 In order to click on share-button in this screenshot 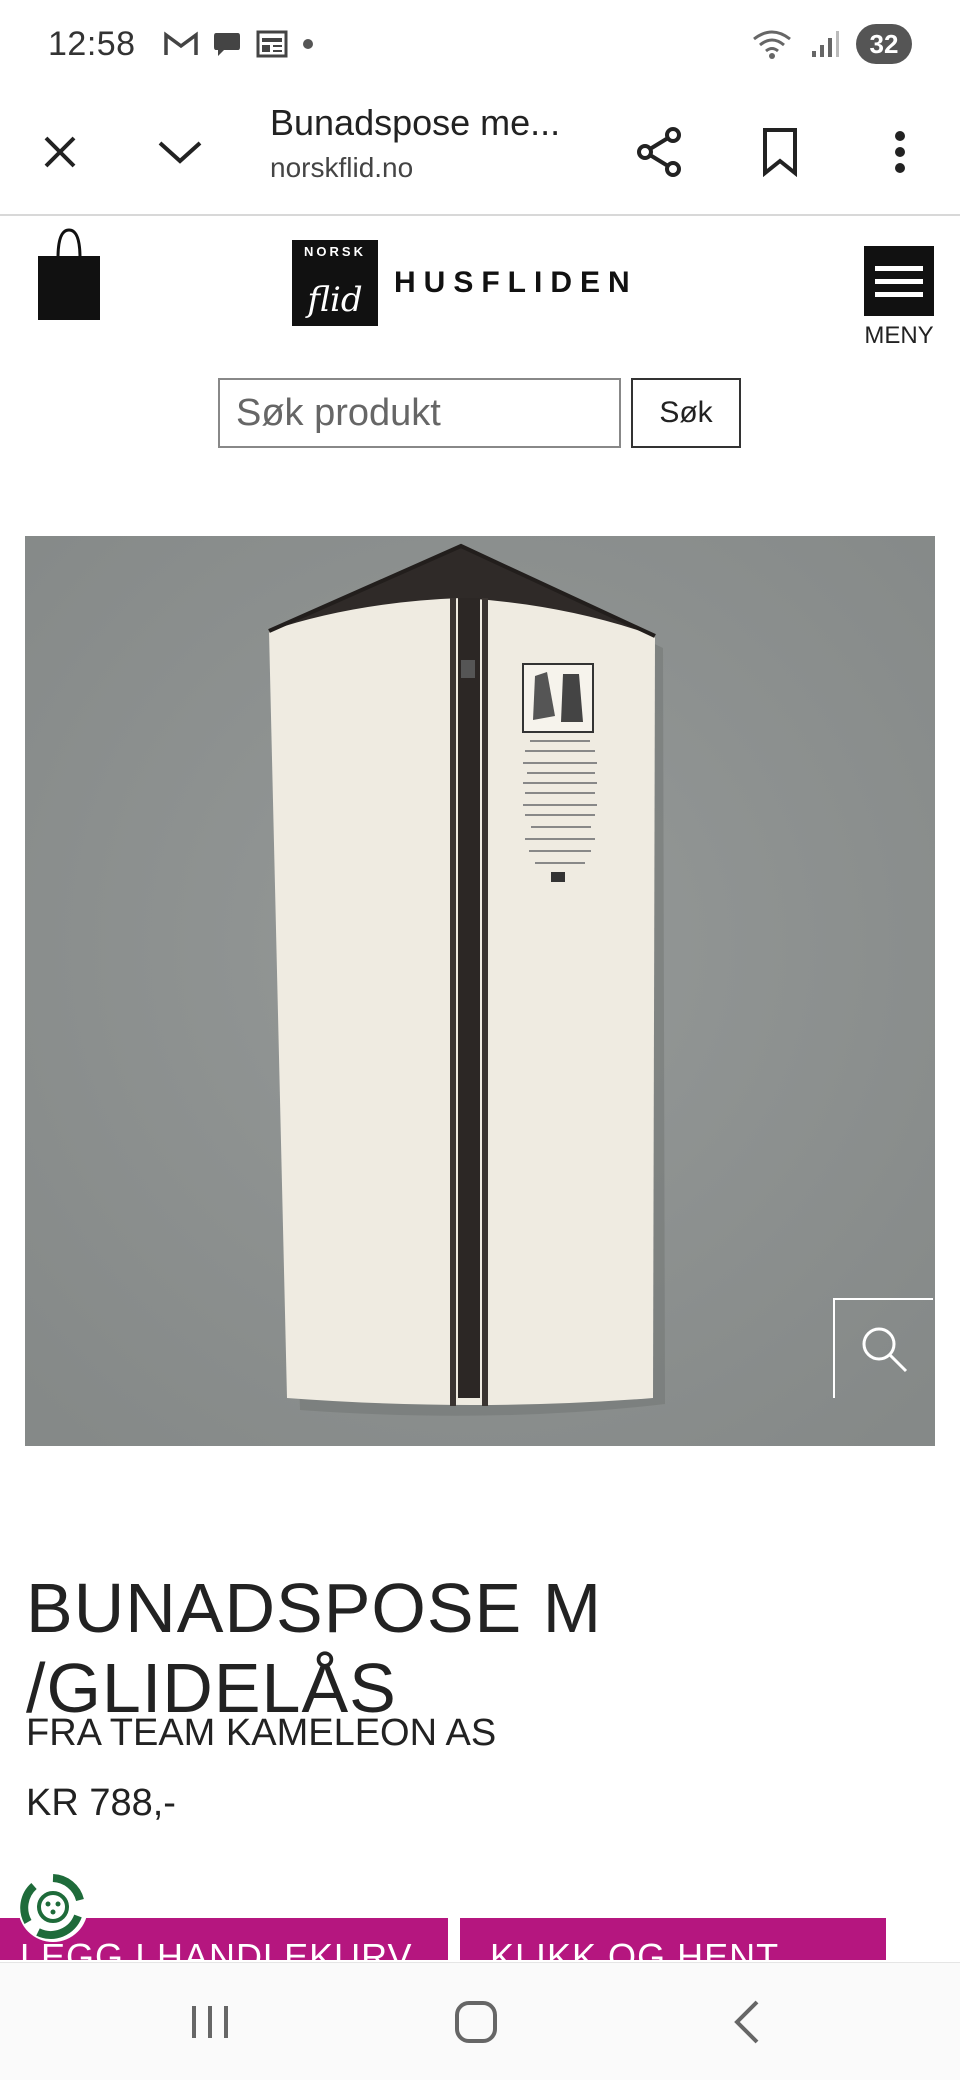, I will do `click(660, 152)`.